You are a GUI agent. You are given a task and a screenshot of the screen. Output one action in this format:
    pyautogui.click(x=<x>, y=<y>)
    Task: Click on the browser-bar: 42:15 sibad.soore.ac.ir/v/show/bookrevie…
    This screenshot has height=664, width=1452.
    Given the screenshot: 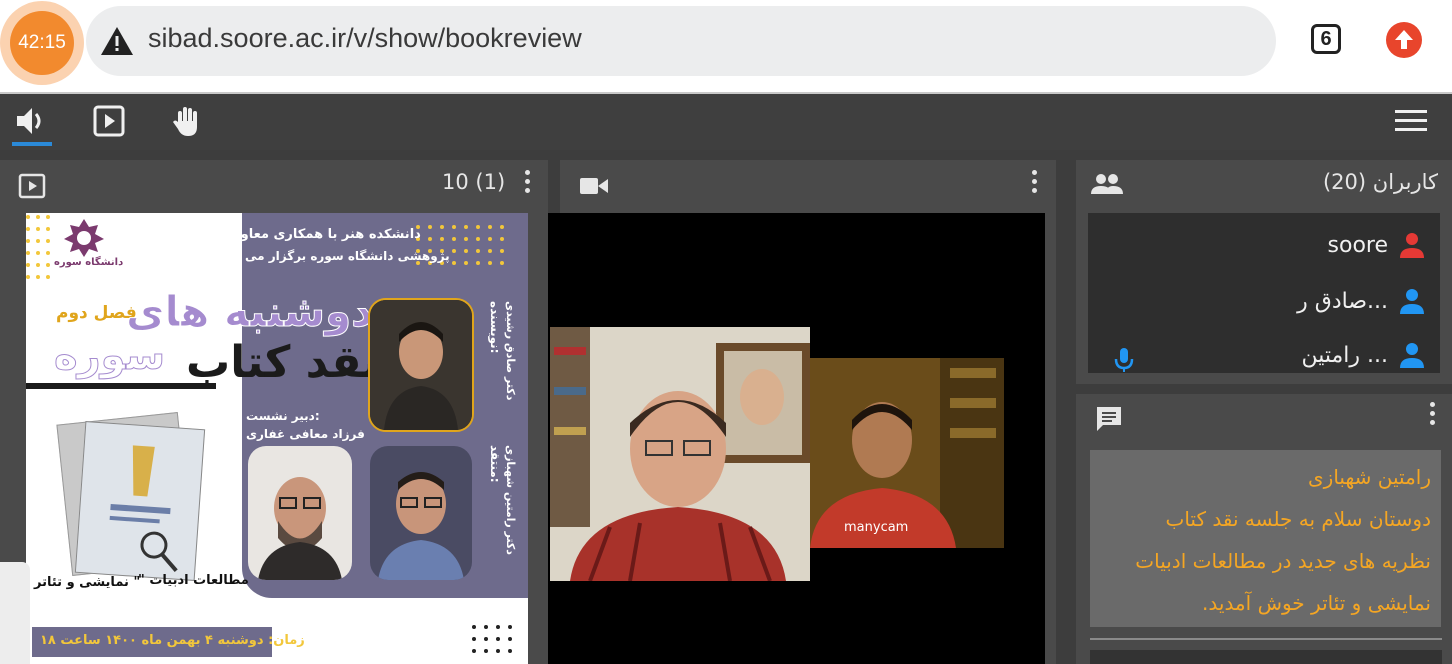 What is the action you would take?
    pyautogui.click(x=726, y=47)
    